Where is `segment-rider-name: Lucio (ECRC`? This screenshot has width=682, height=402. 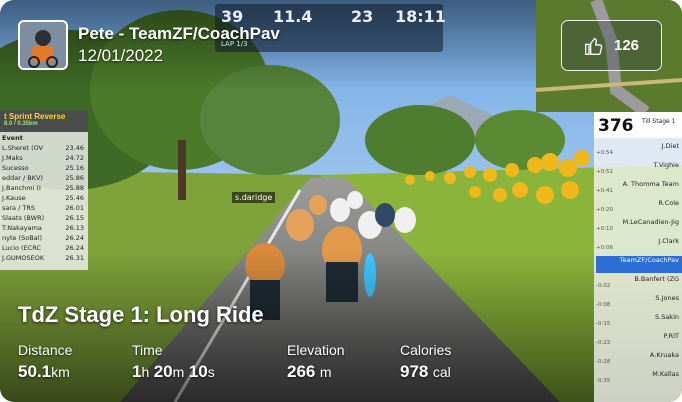
segment-rider-name: Lucio (ECRC is located at coordinates (21, 248).